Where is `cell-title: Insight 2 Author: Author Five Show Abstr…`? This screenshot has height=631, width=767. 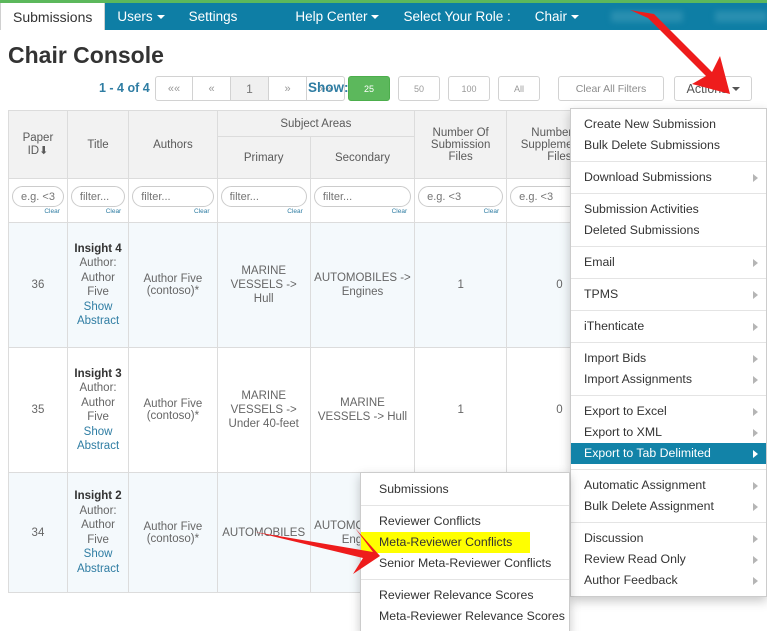 cell-title: Insight 2 Author: Author Five Show Abstr… is located at coordinates (98, 532).